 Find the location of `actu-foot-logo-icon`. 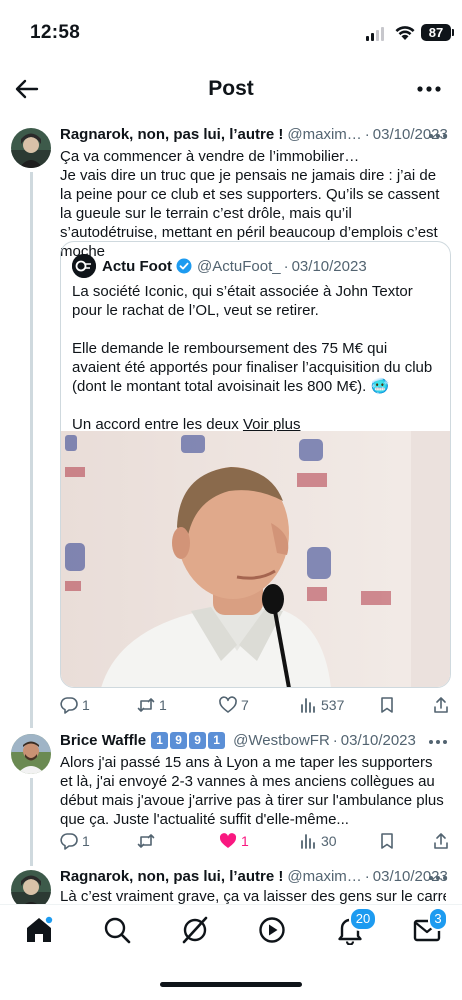

actu-foot-logo-icon is located at coordinates (84, 266).